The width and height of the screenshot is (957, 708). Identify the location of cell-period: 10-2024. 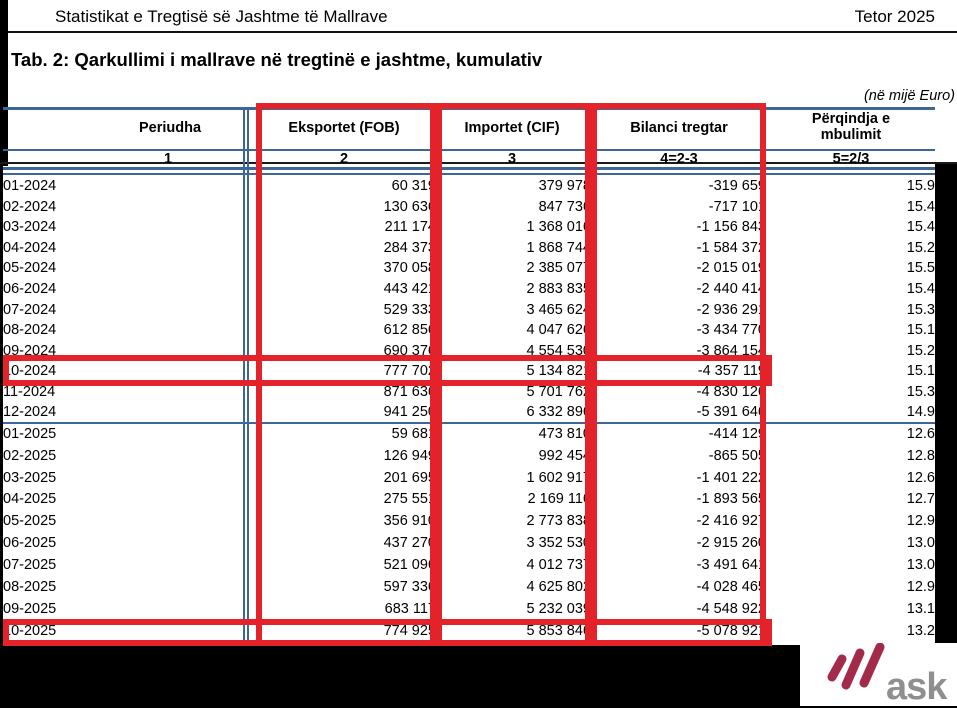
(30, 371).